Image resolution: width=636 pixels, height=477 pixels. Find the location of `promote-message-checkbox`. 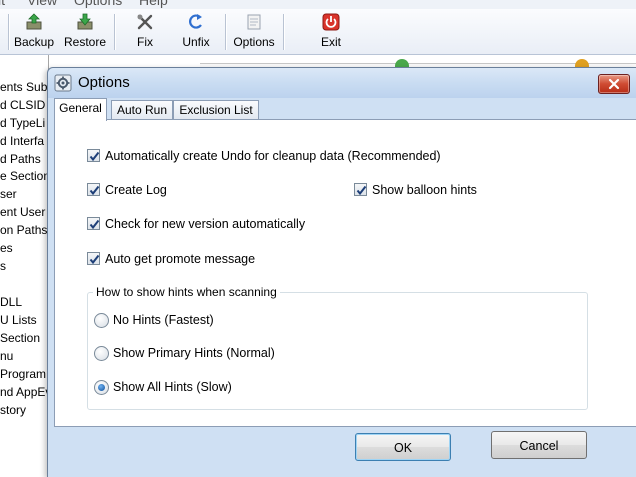

promote-message-checkbox is located at coordinates (93, 258).